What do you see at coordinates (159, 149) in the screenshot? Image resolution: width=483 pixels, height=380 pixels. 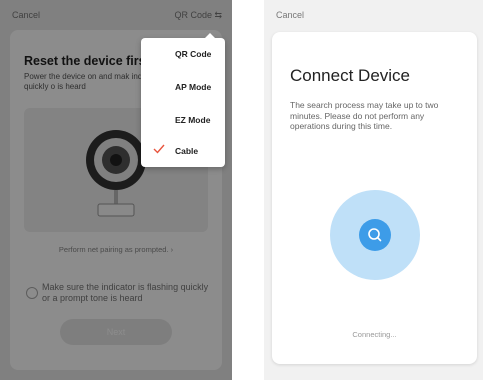 I see `check-icon` at bounding box center [159, 149].